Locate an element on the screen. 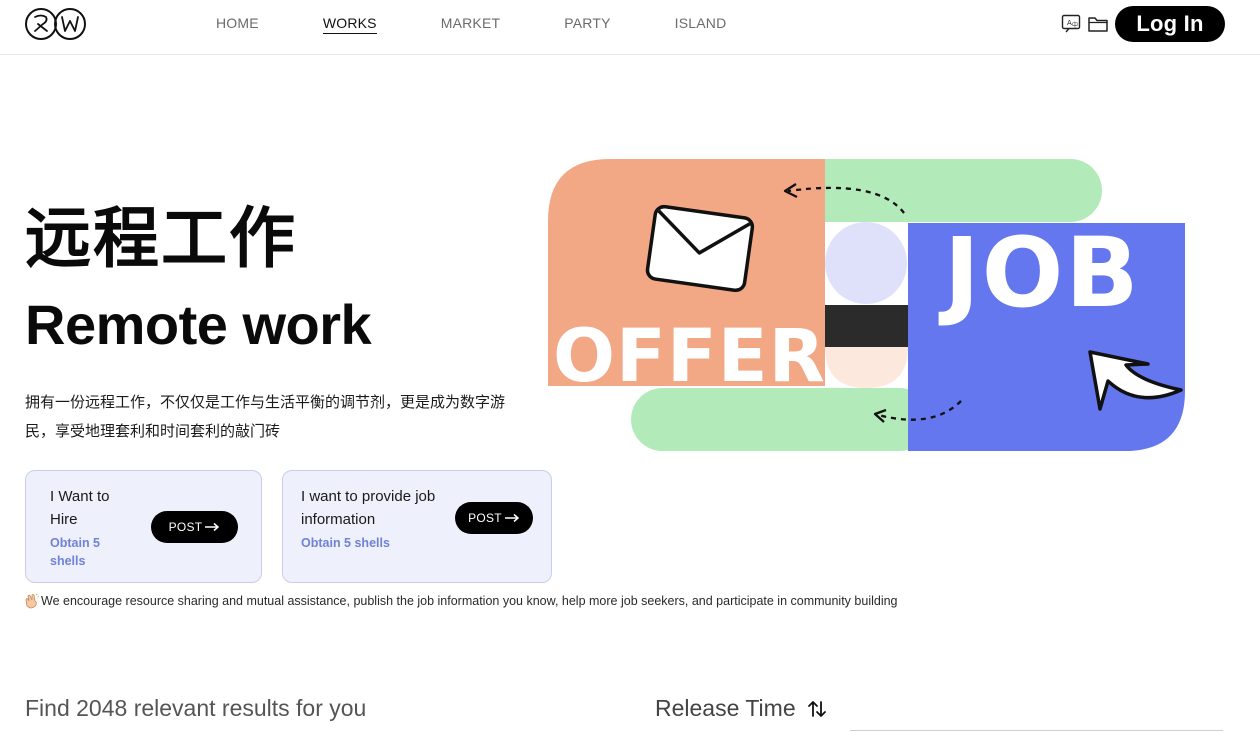  rw-logo is located at coordinates (56, 24).